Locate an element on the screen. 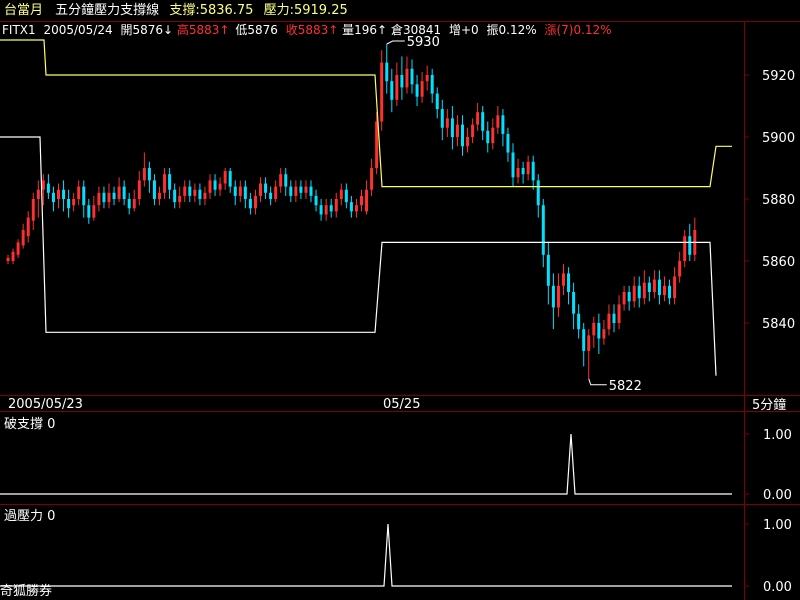  quote-oi-change: 增+0 is located at coordinates (464, 30).